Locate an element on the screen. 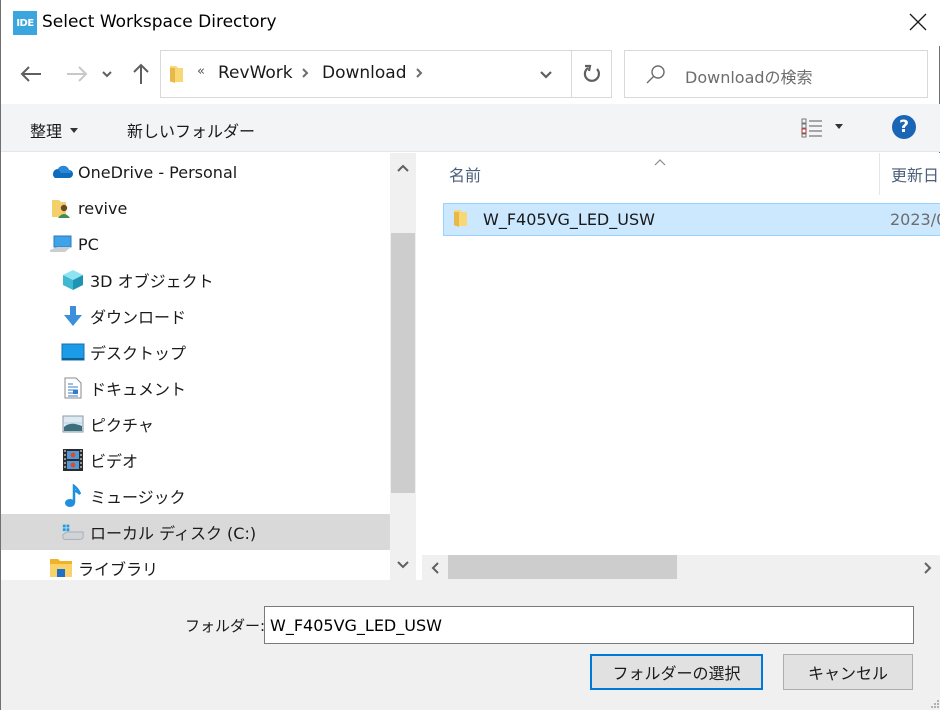 This screenshot has width=940, height=710. 3d-objects-icon is located at coordinates (73, 280).